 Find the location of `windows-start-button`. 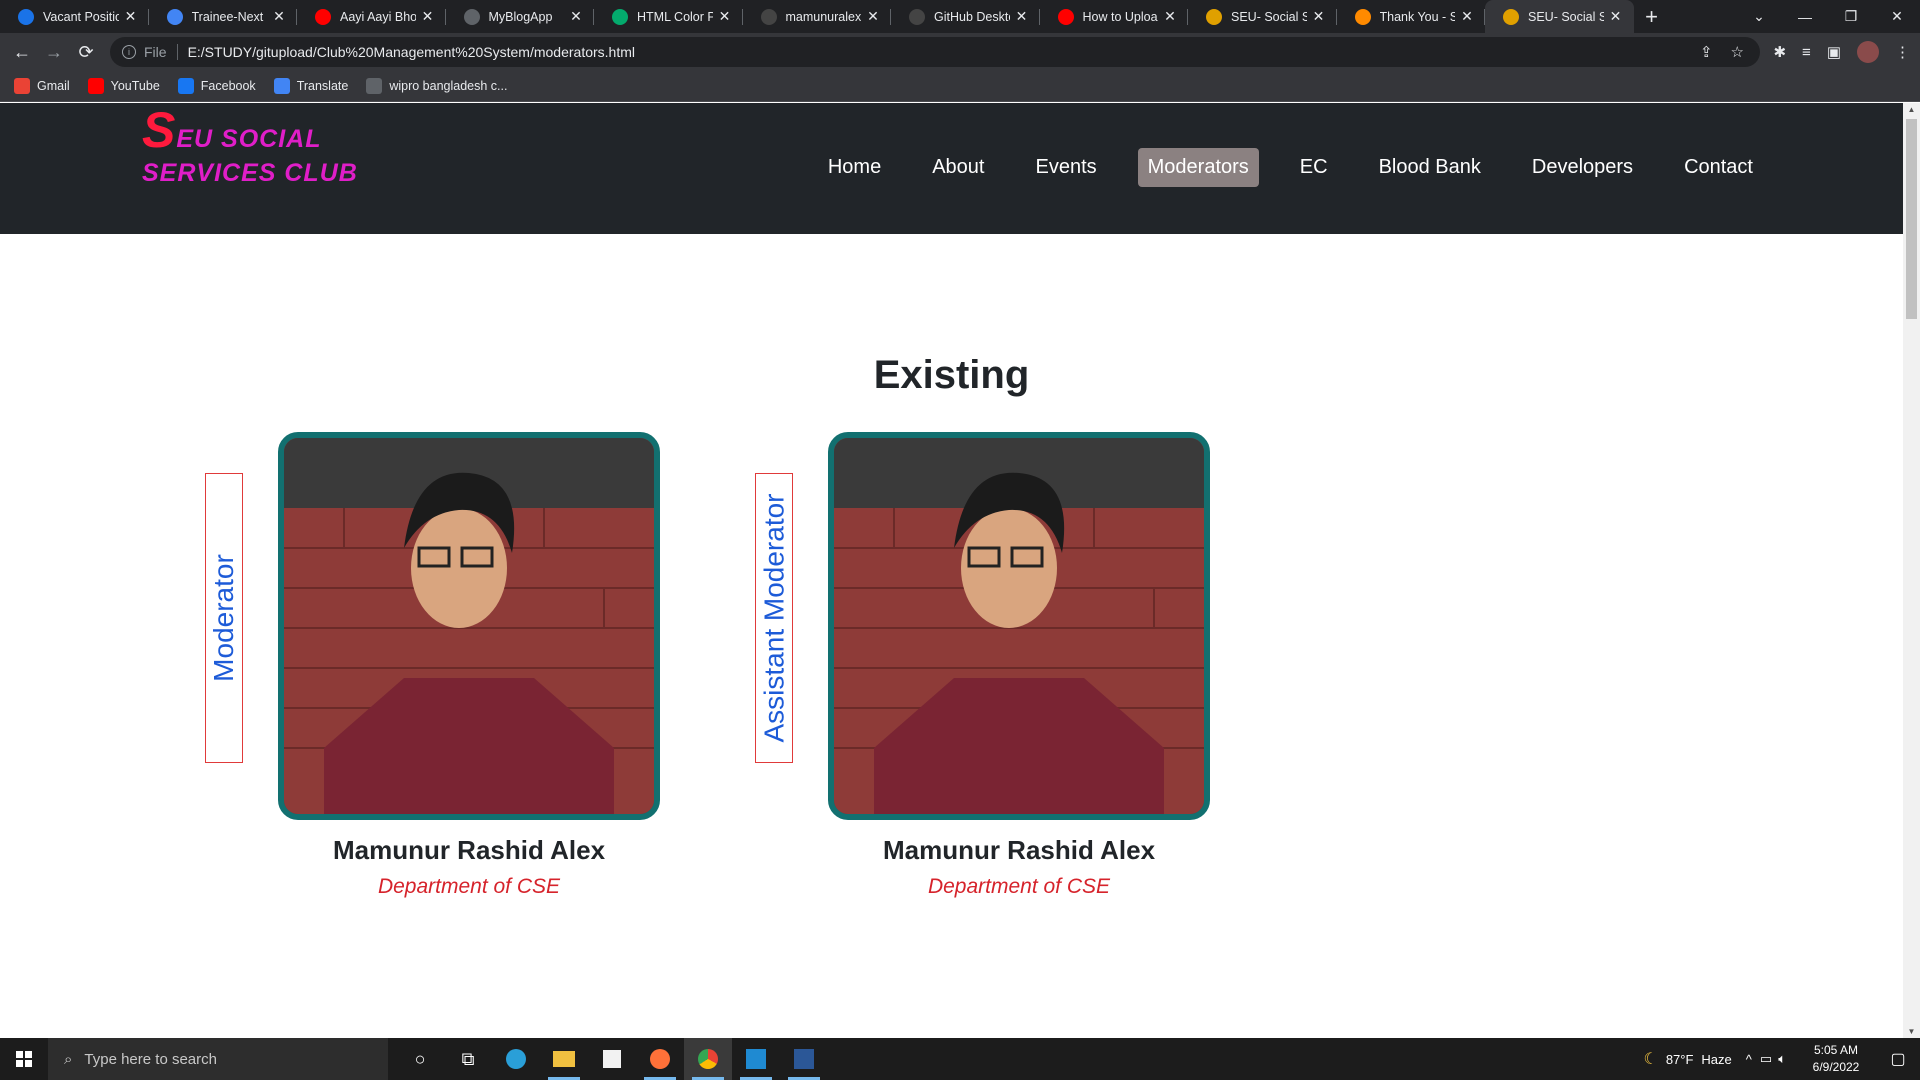

windows-start-button is located at coordinates (24, 1059).